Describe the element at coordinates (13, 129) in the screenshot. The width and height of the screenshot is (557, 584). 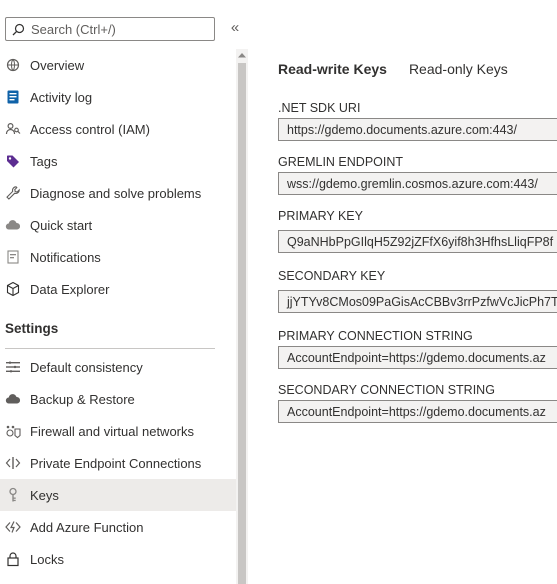
I see `people-icon` at that location.